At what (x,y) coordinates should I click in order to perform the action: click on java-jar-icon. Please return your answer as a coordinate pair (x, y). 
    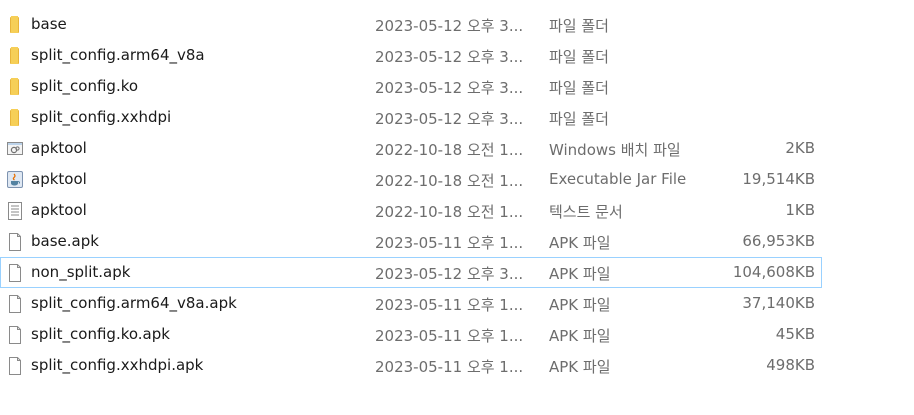
    Looking at the image, I should click on (15, 180).